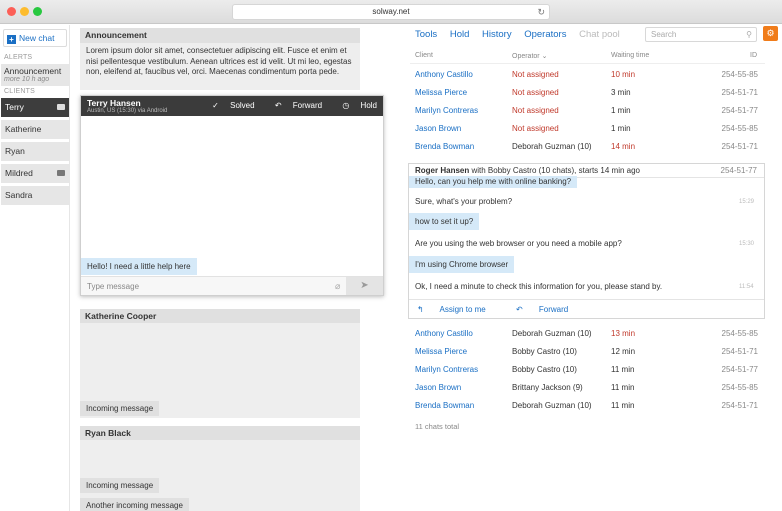 This screenshot has height=511, width=782. What do you see at coordinates (35, 173) in the screenshot?
I see `sidebar-item-mildred: Mildred` at bounding box center [35, 173].